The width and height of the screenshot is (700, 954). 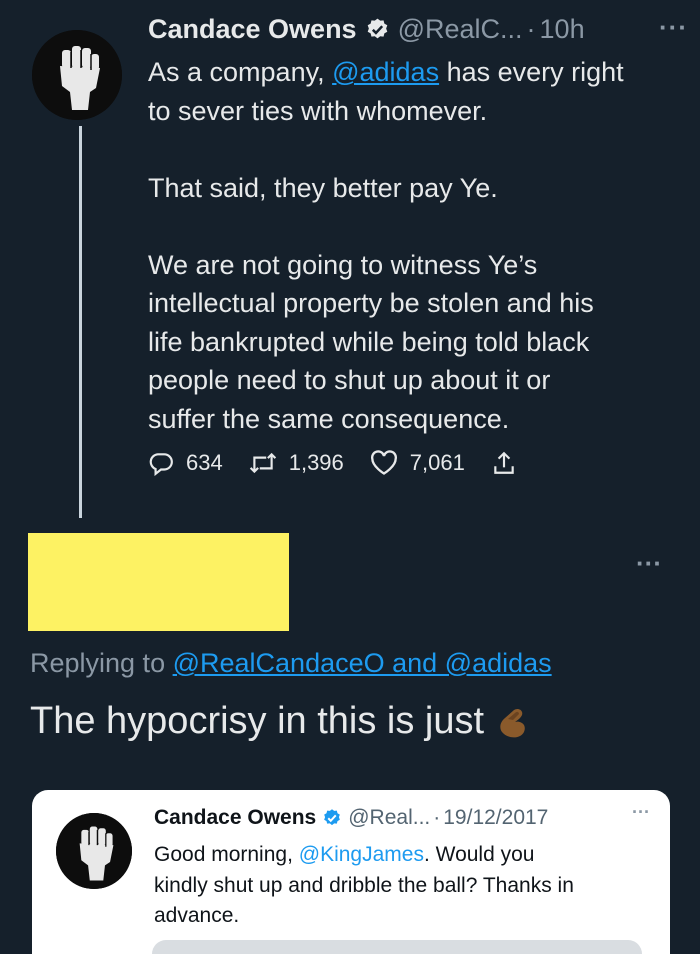 What do you see at coordinates (371, 303) in the screenshot?
I see `tweet-line: intellectual property be stolen and his` at bounding box center [371, 303].